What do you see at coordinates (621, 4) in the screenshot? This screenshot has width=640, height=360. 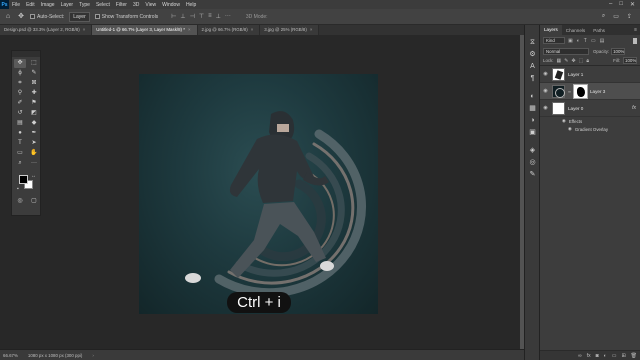 I see `maximize-icon: □` at bounding box center [621, 4].